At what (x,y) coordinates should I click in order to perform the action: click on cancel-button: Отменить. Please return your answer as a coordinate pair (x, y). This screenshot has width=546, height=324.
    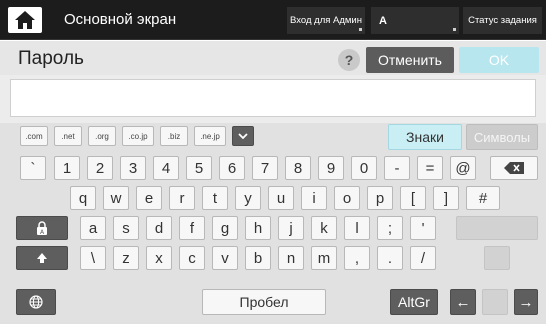
    Looking at the image, I should click on (410, 60).